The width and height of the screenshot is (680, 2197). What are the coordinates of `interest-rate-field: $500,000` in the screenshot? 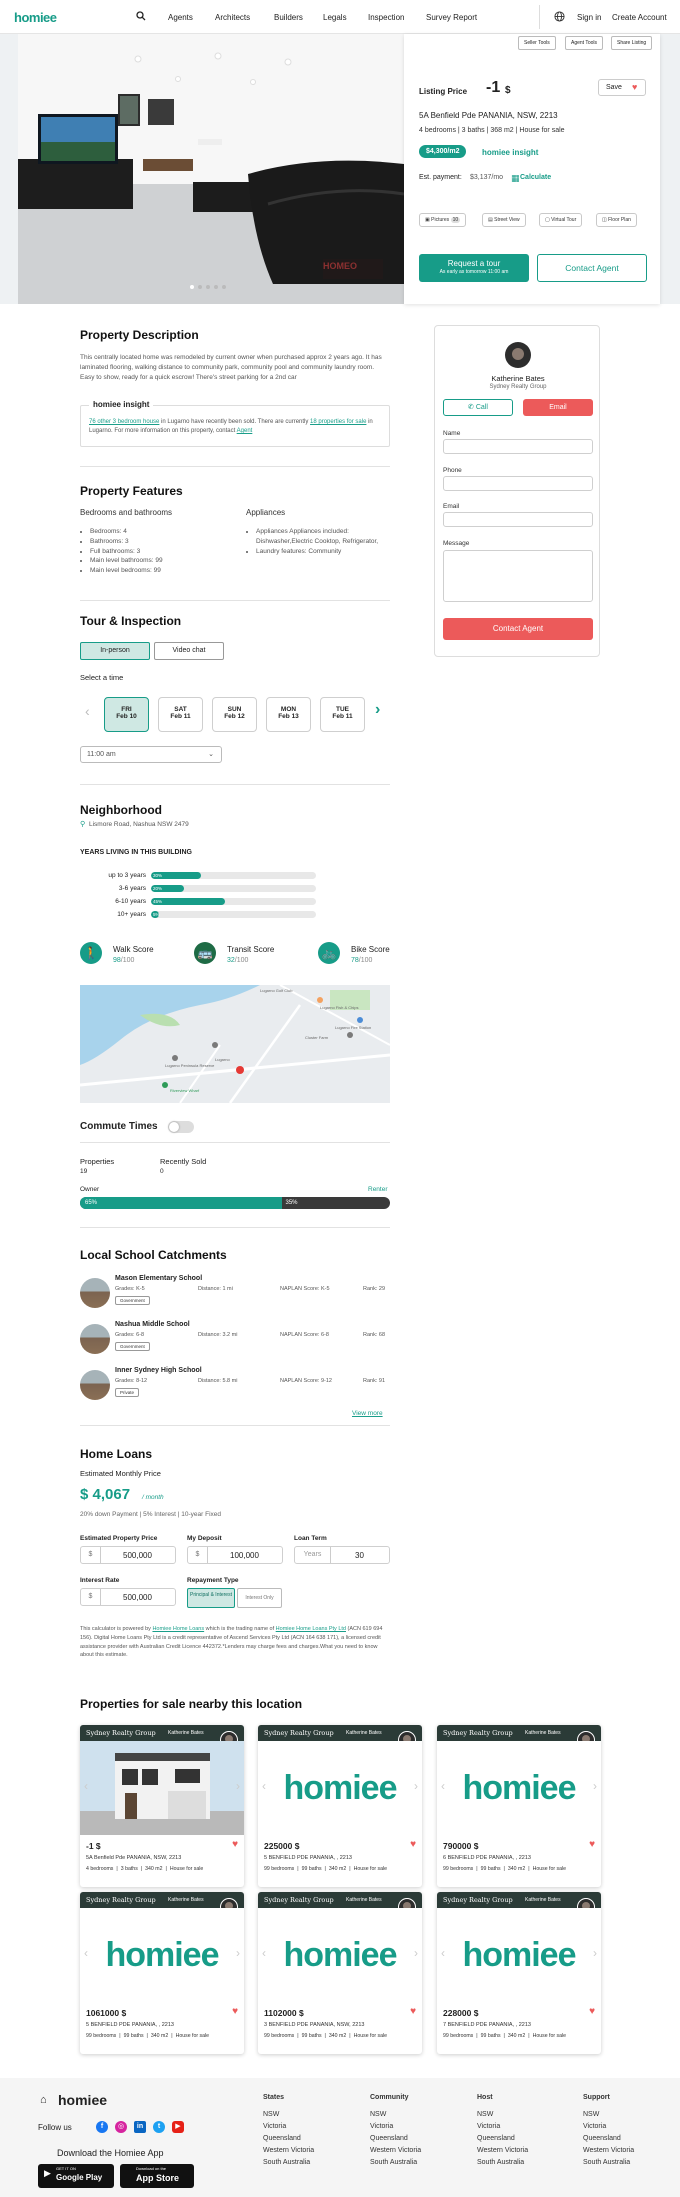 It's located at (128, 1597).